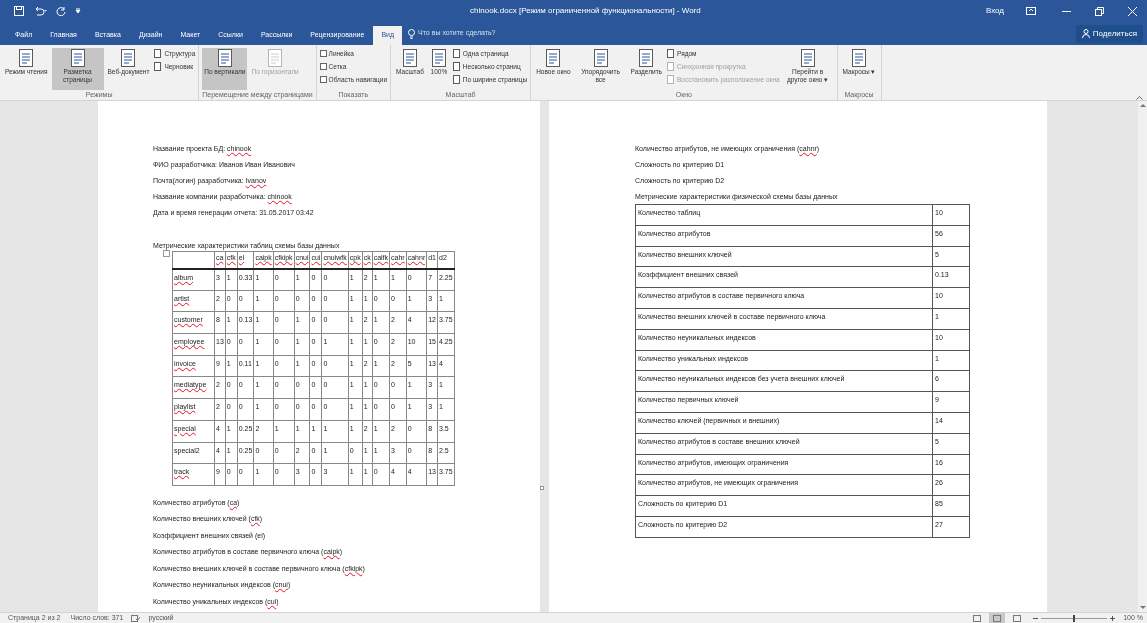 The height and width of the screenshot is (623, 1147). Describe the element at coordinates (1113, 618) in the screenshot. I see `zoom-in-icon` at that location.